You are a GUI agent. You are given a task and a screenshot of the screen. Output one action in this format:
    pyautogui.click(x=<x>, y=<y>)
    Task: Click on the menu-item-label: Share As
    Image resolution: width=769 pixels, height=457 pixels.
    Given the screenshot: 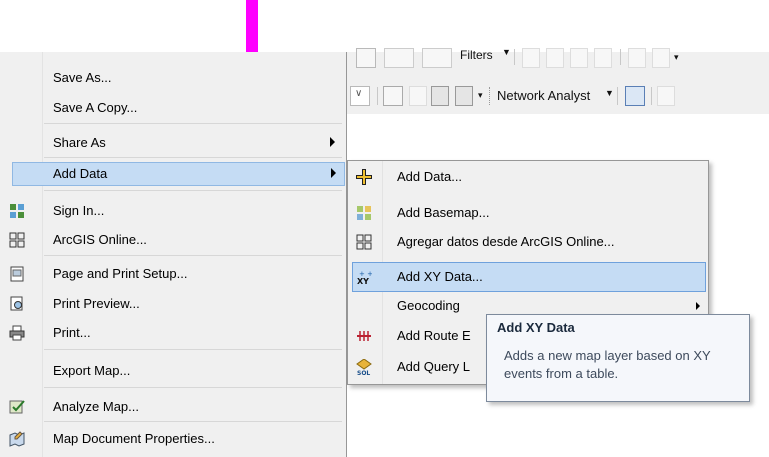 What is the action you would take?
    pyautogui.click(x=79, y=142)
    